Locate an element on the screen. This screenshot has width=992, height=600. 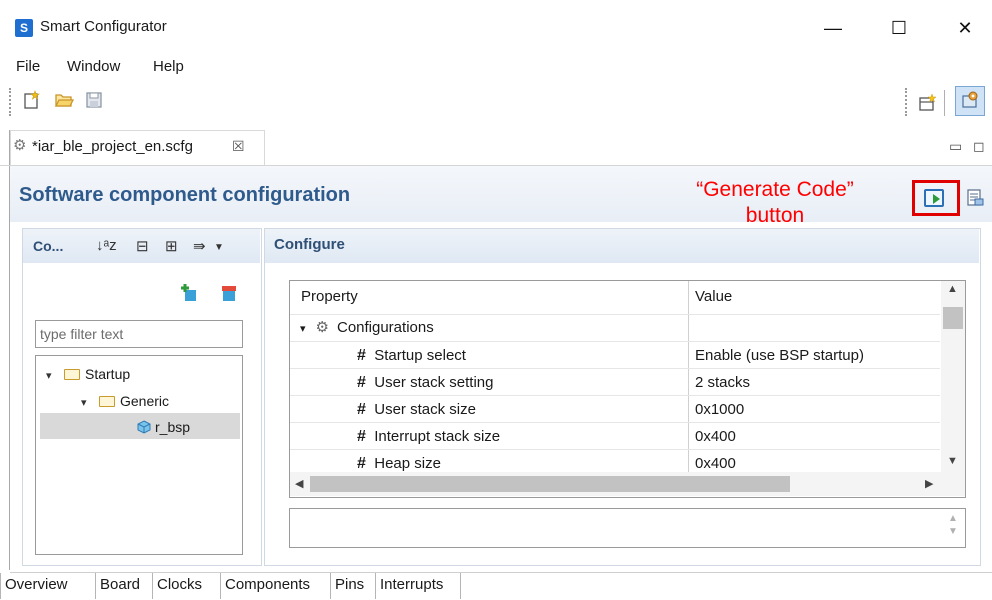
open-folder-icon is located at coordinates (64, 100).